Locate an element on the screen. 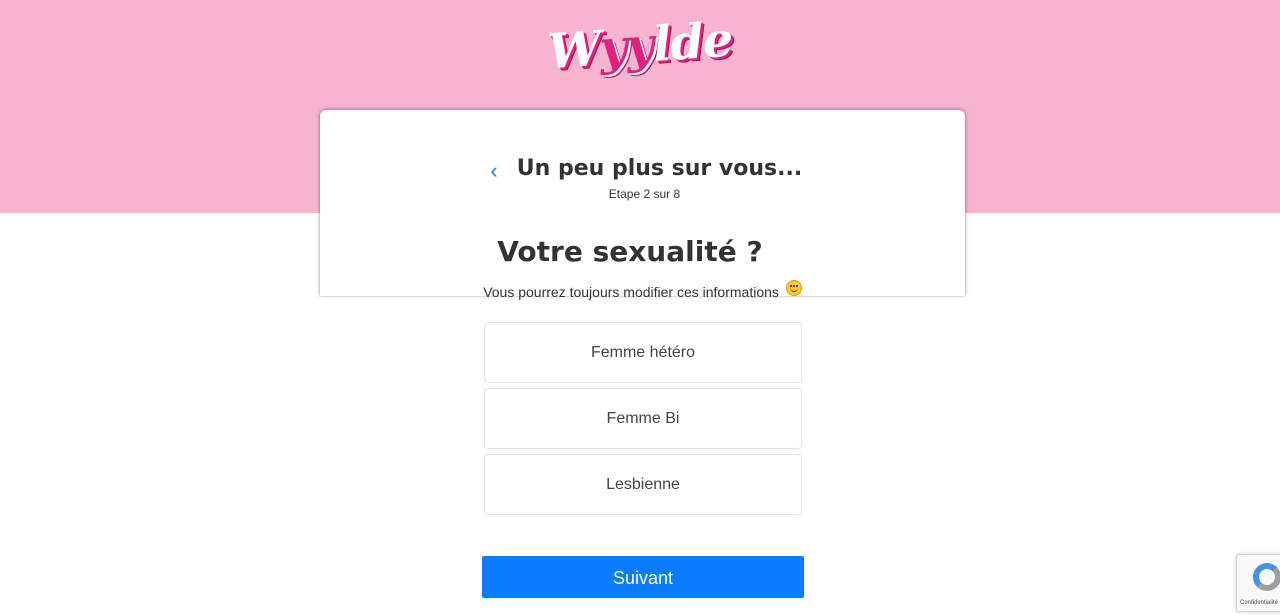  option-lesbienne: Lesbienne is located at coordinates (643, 484).